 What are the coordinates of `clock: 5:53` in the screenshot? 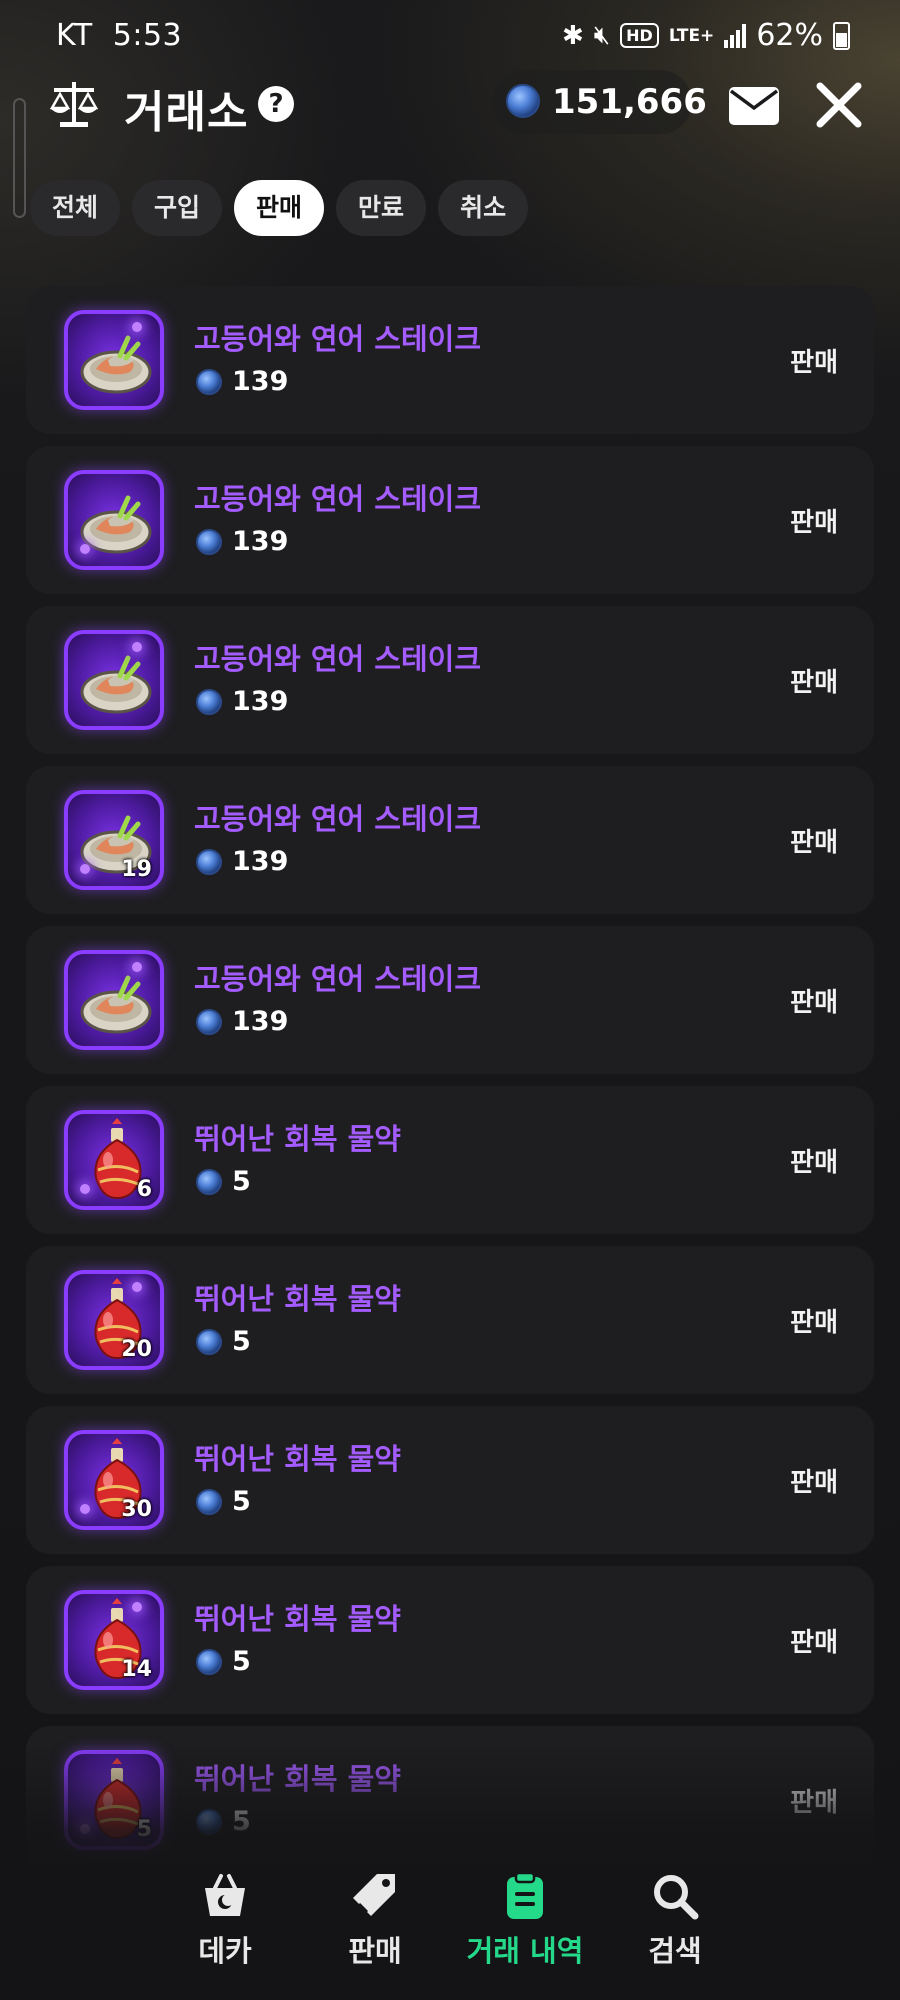 It's located at (147, 35).